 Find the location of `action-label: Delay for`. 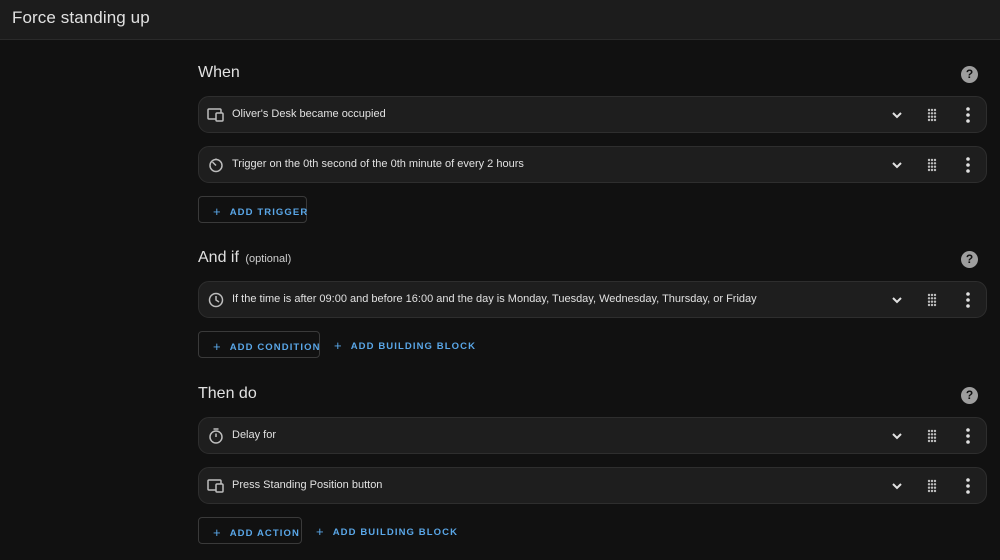

action-label: Delay for is located at coordinates (254, 435).